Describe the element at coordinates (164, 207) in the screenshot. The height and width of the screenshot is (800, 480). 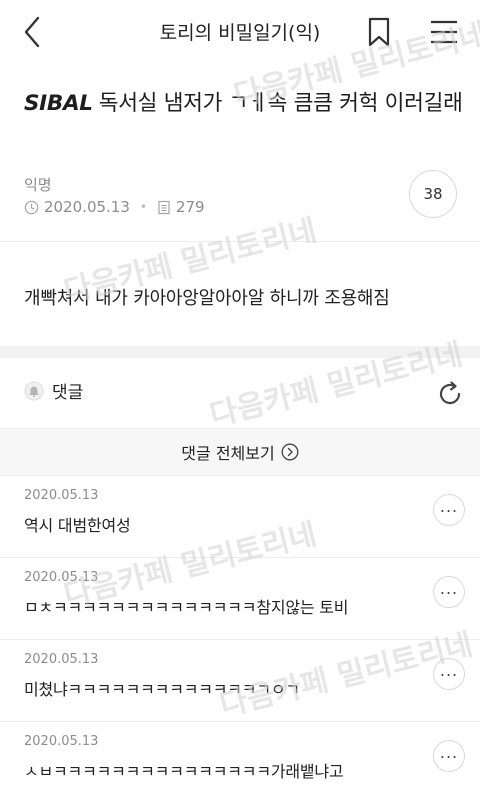
I see `views-icon` at that location.